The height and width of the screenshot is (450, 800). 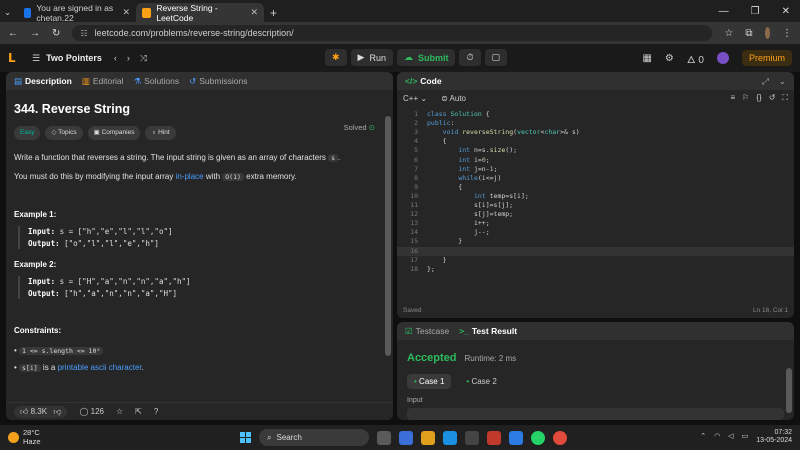 I want to click on code-panel-header: </> Code ⤢ ⌄, so click(x=595, y=81).